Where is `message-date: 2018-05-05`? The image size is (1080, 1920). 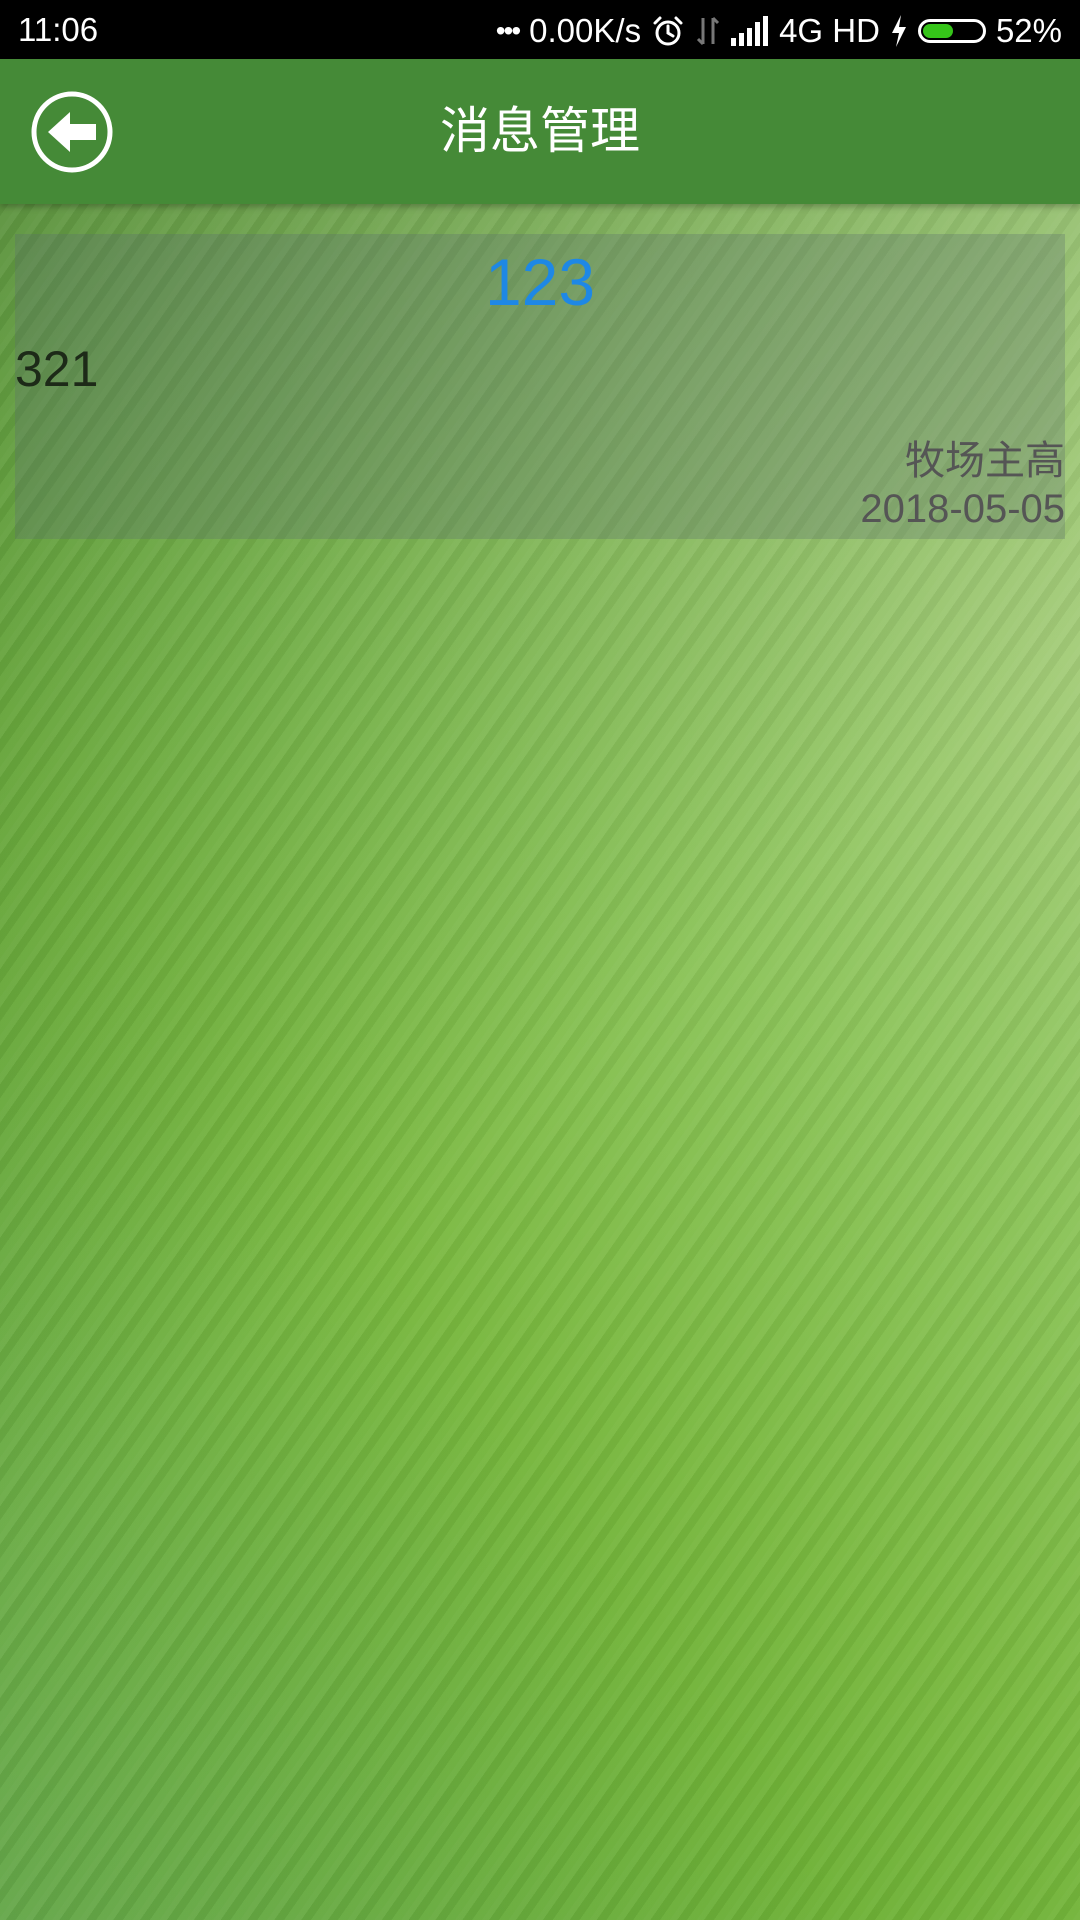
message-date: 2018-05-05 is located at coordinates (962, 509).